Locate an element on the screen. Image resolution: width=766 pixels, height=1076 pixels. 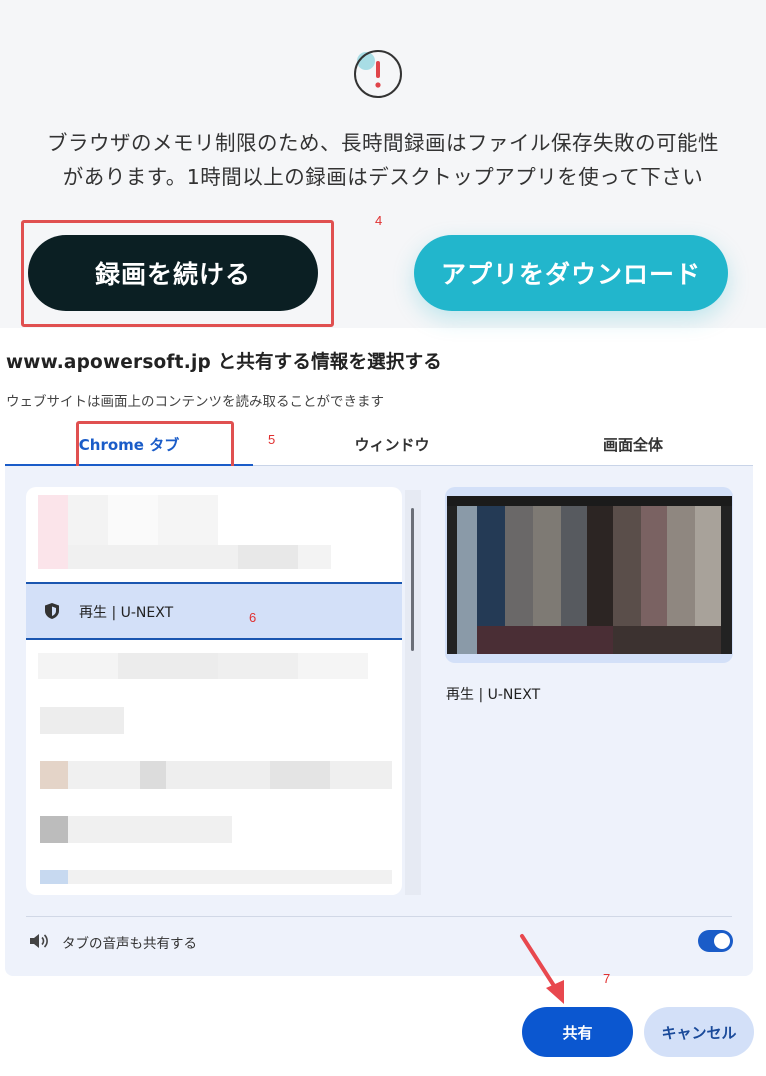
share-audio-label: タブの音声も共有する is located at coordinates (129, 944).